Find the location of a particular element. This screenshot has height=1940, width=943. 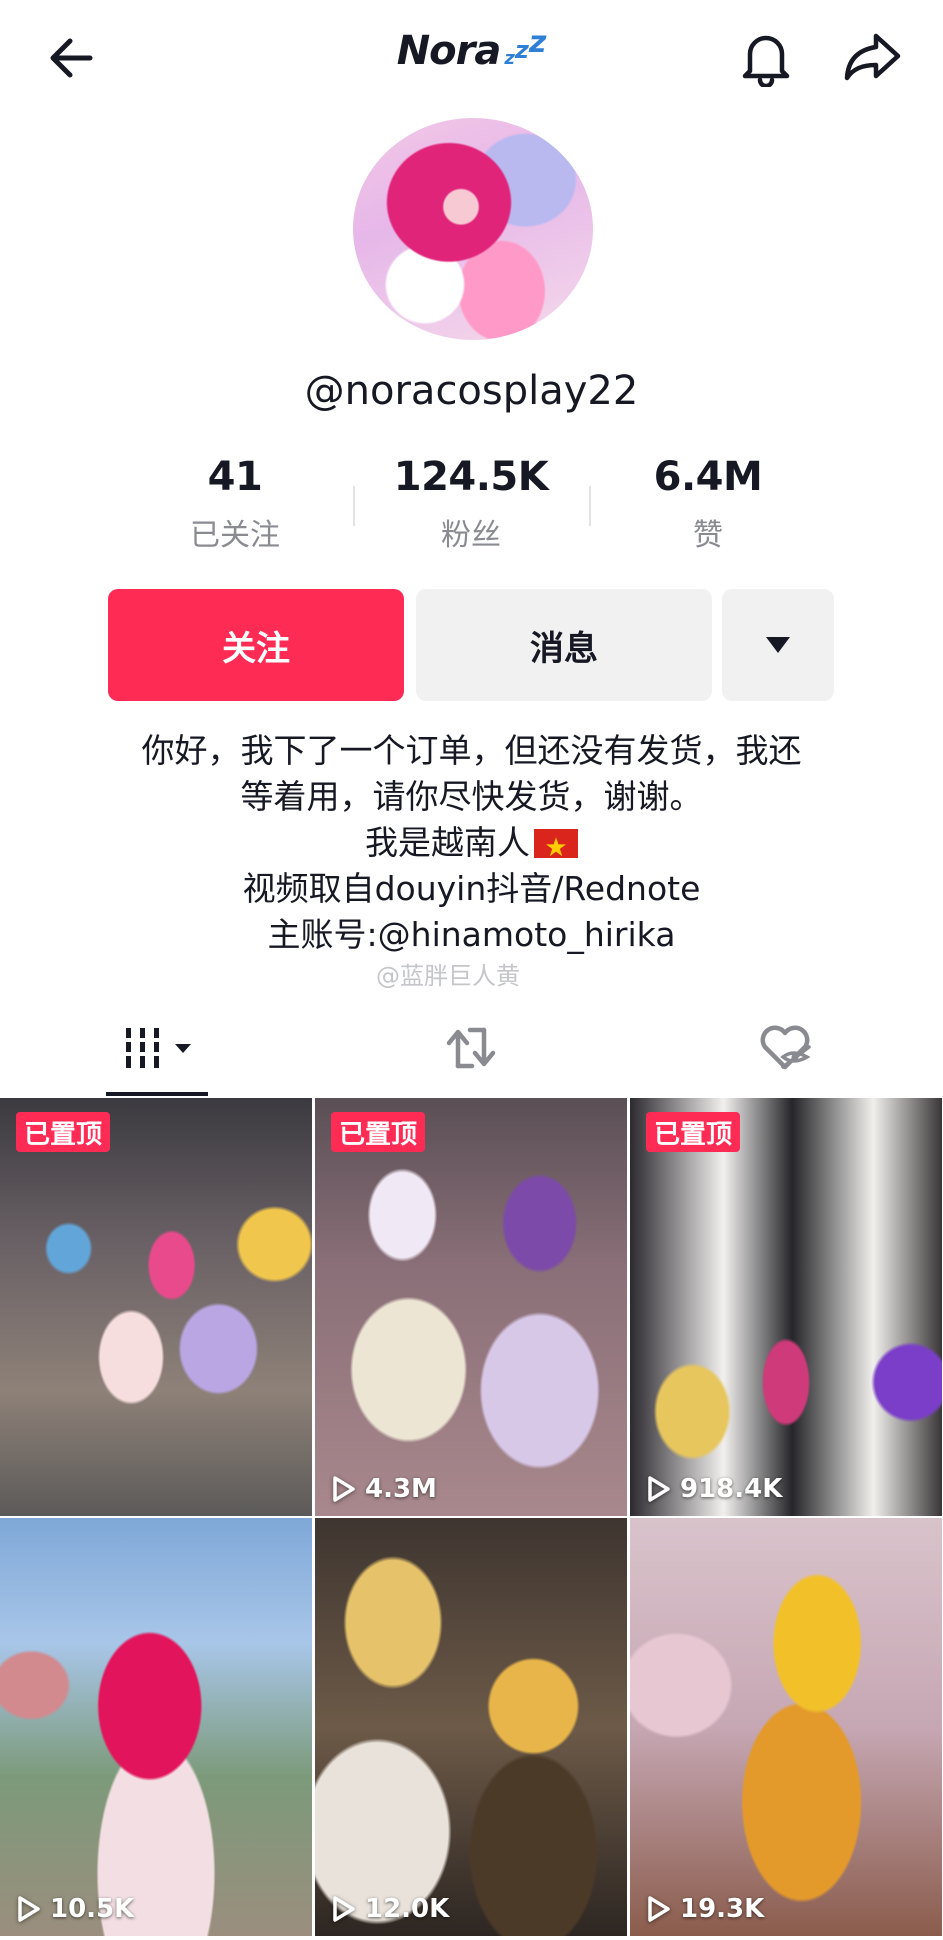

share-arrow-icon is located at coordinates (872, 57).